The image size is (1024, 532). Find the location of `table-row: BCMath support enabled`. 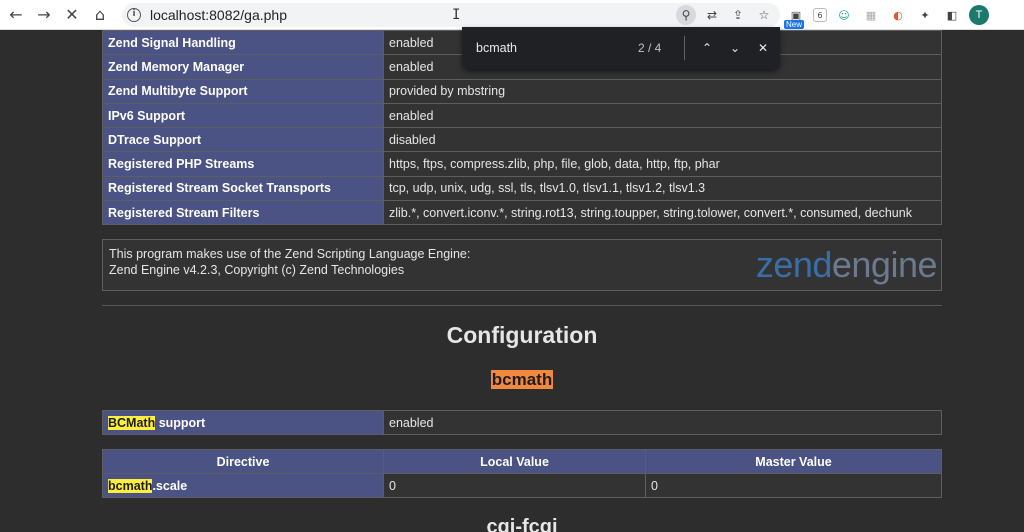

table-row: BCMath support enabled is located at coordinates (522, 422).